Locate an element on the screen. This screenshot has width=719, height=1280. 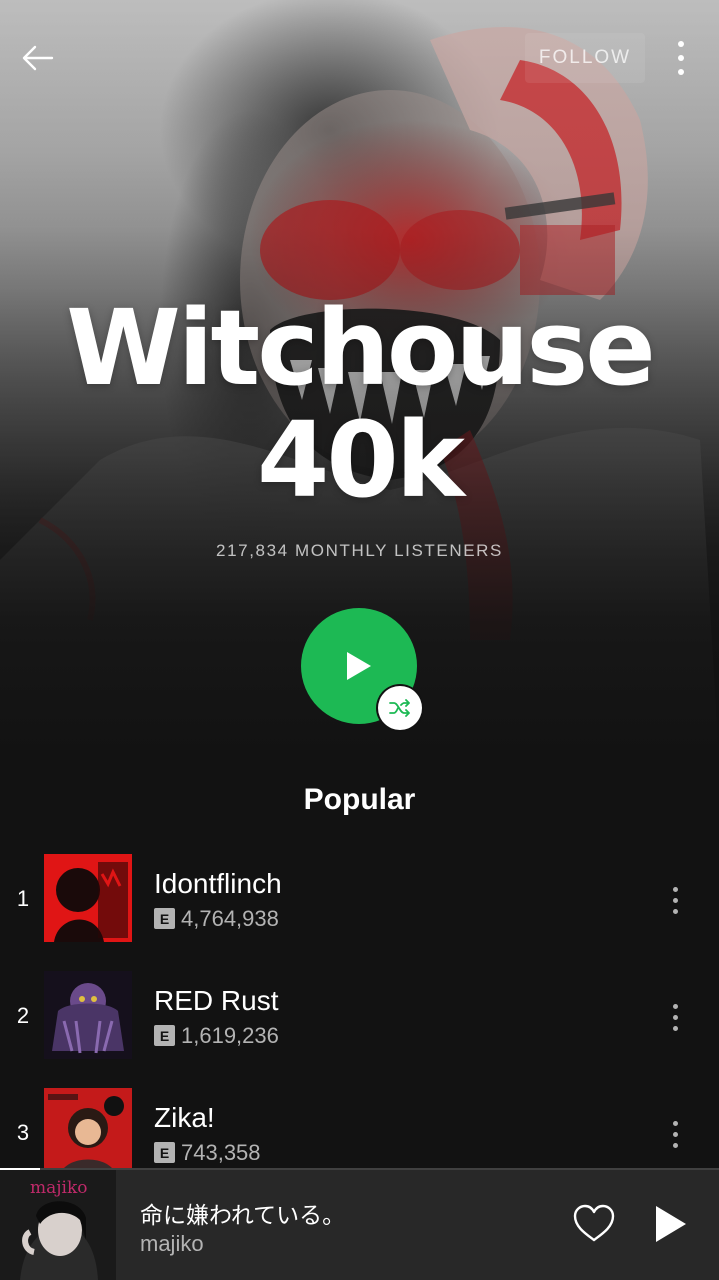
now-playing-play-button is located at coordinates (670, 1224).